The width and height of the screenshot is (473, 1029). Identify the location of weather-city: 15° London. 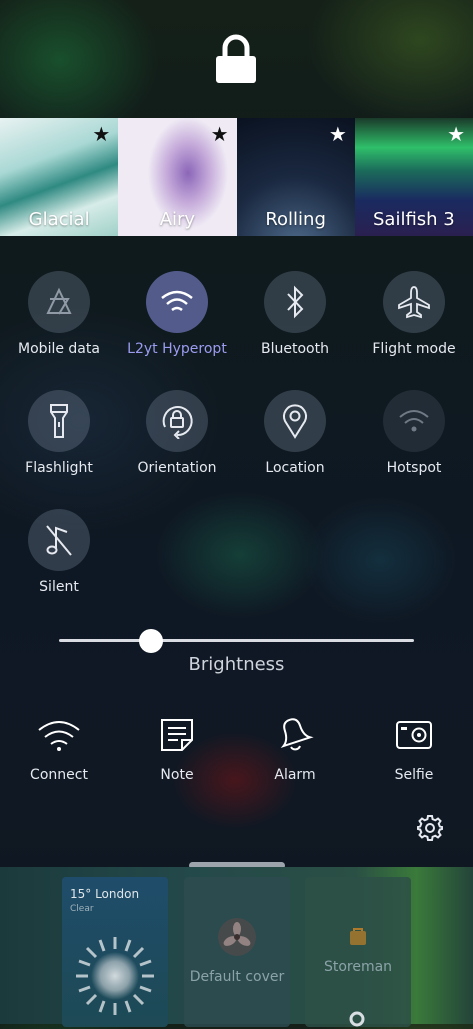
(105, 894).